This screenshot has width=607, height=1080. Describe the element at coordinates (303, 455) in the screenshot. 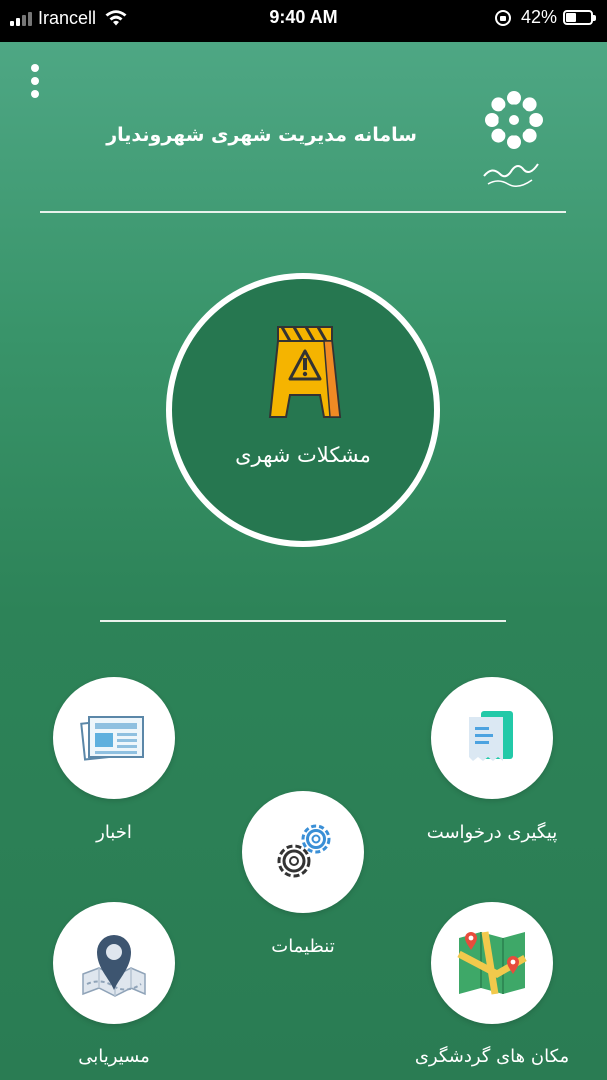

I see `urban-problems-label: مشکلات شهری` at that location.